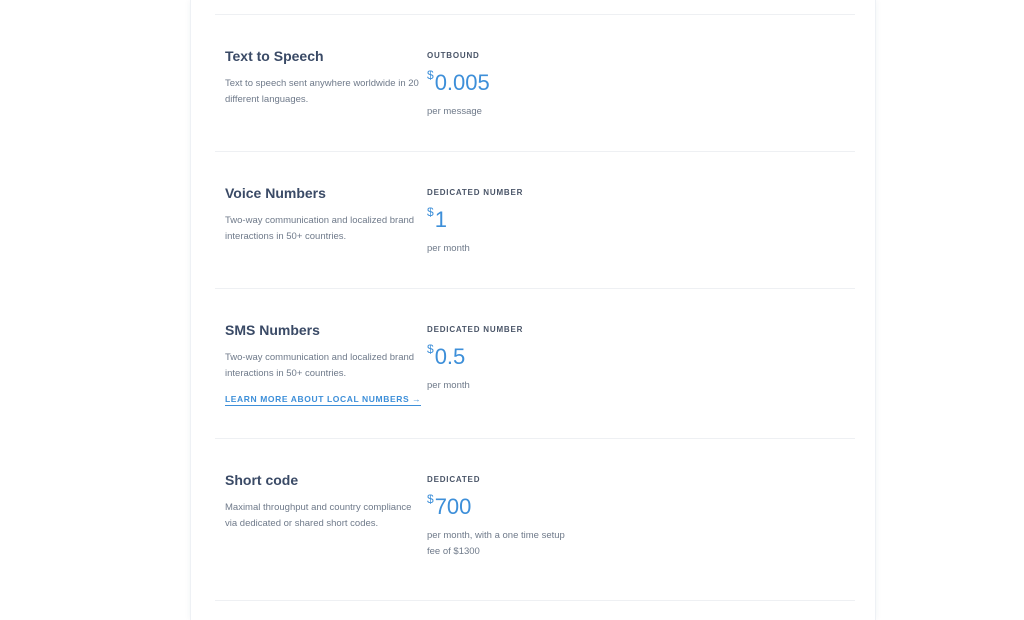 This screenshot has height=620, width=1024. I want to click on price-label: OUTBOUND, so click(453, 55).